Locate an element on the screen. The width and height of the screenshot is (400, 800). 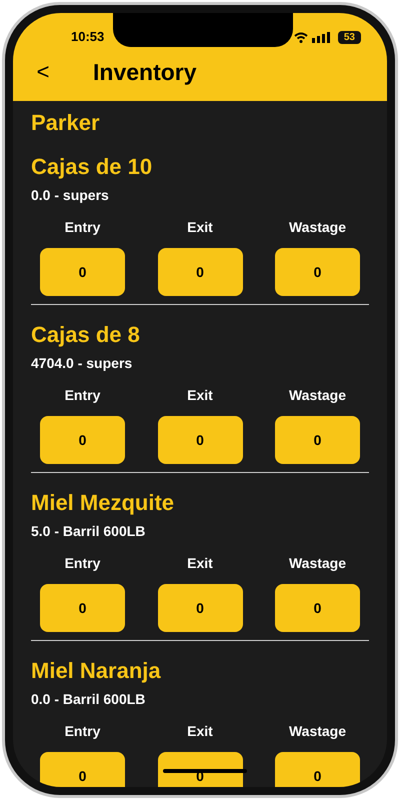
battery-indicator: 53 is located at coordinates (349, 37).